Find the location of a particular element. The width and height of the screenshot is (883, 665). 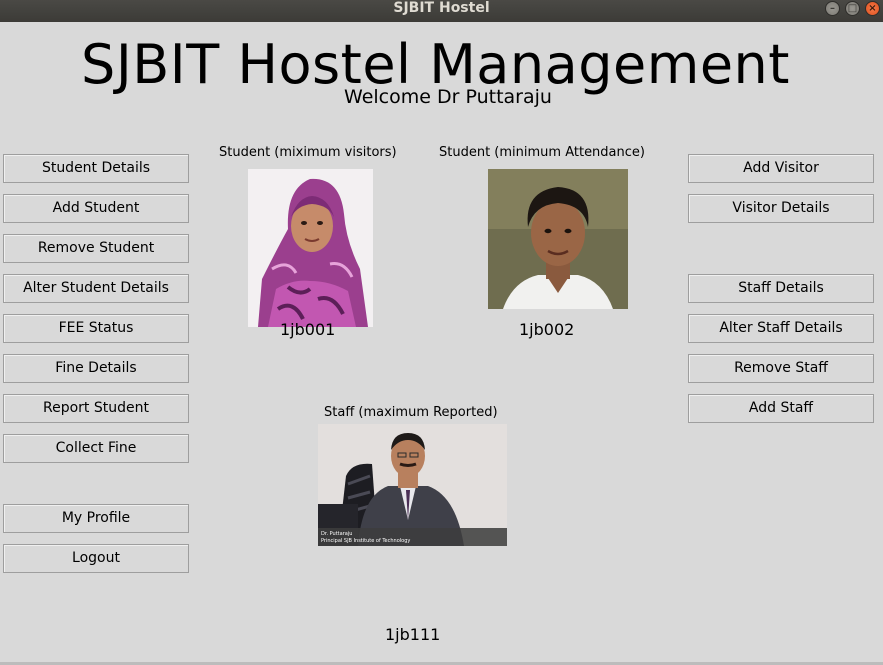

min-attendance-student-photo is located at coordinates (558, 239).